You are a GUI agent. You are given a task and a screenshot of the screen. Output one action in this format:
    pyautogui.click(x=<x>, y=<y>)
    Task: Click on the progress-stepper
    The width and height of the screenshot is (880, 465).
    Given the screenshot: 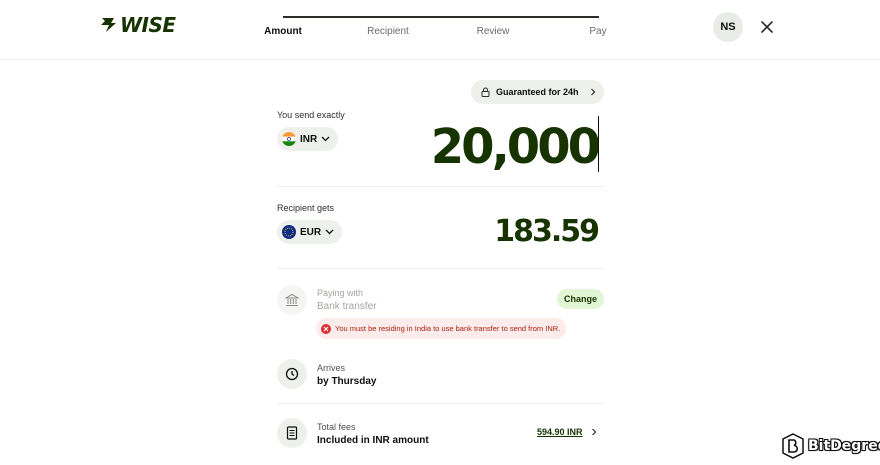 What is the action you would take?
    pyautogui.click(x=441, y=17)
    